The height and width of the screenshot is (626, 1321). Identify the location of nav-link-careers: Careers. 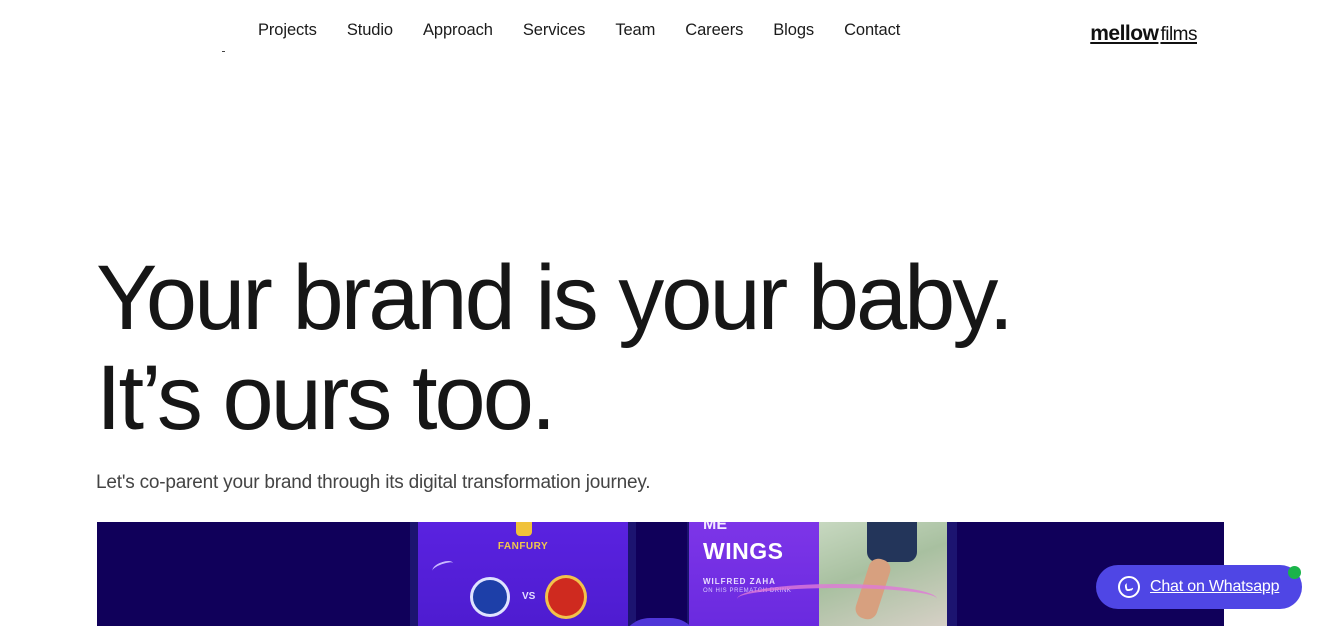
(714, 30).